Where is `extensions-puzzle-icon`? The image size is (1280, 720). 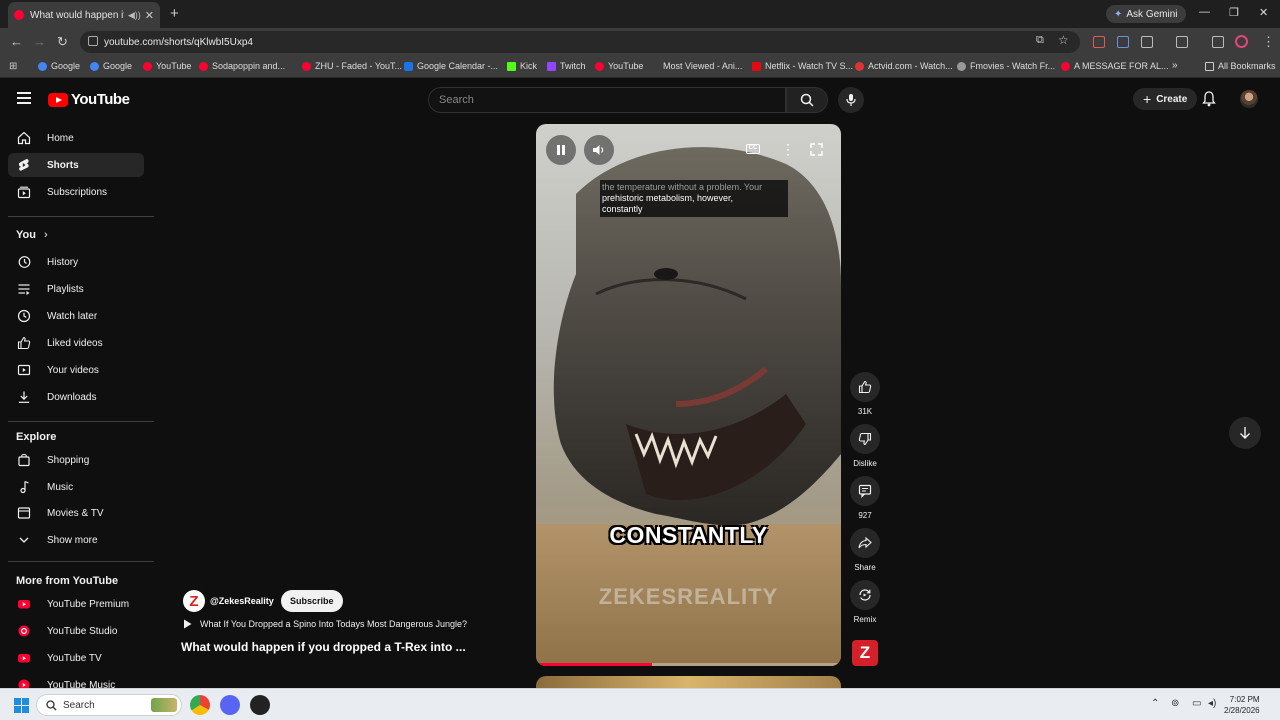
extensions-puzzle-icon is located at coordinates (1147, 42).